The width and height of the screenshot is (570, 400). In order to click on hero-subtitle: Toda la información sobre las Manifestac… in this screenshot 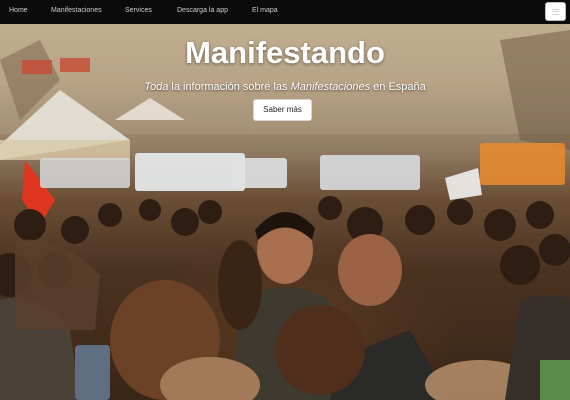, I will do `click(285, 87)`.